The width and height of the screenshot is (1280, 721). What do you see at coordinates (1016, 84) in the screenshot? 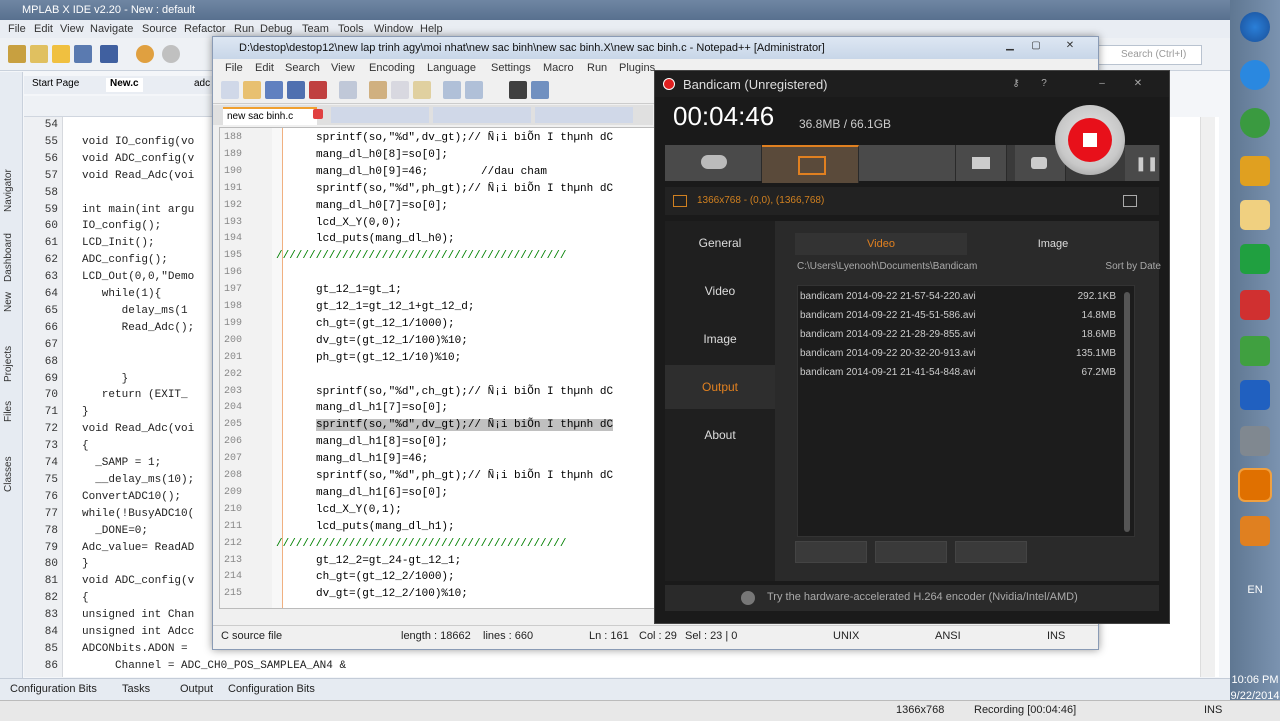
I see `key-icon: ⚷` at bounding box center [1016, 84].